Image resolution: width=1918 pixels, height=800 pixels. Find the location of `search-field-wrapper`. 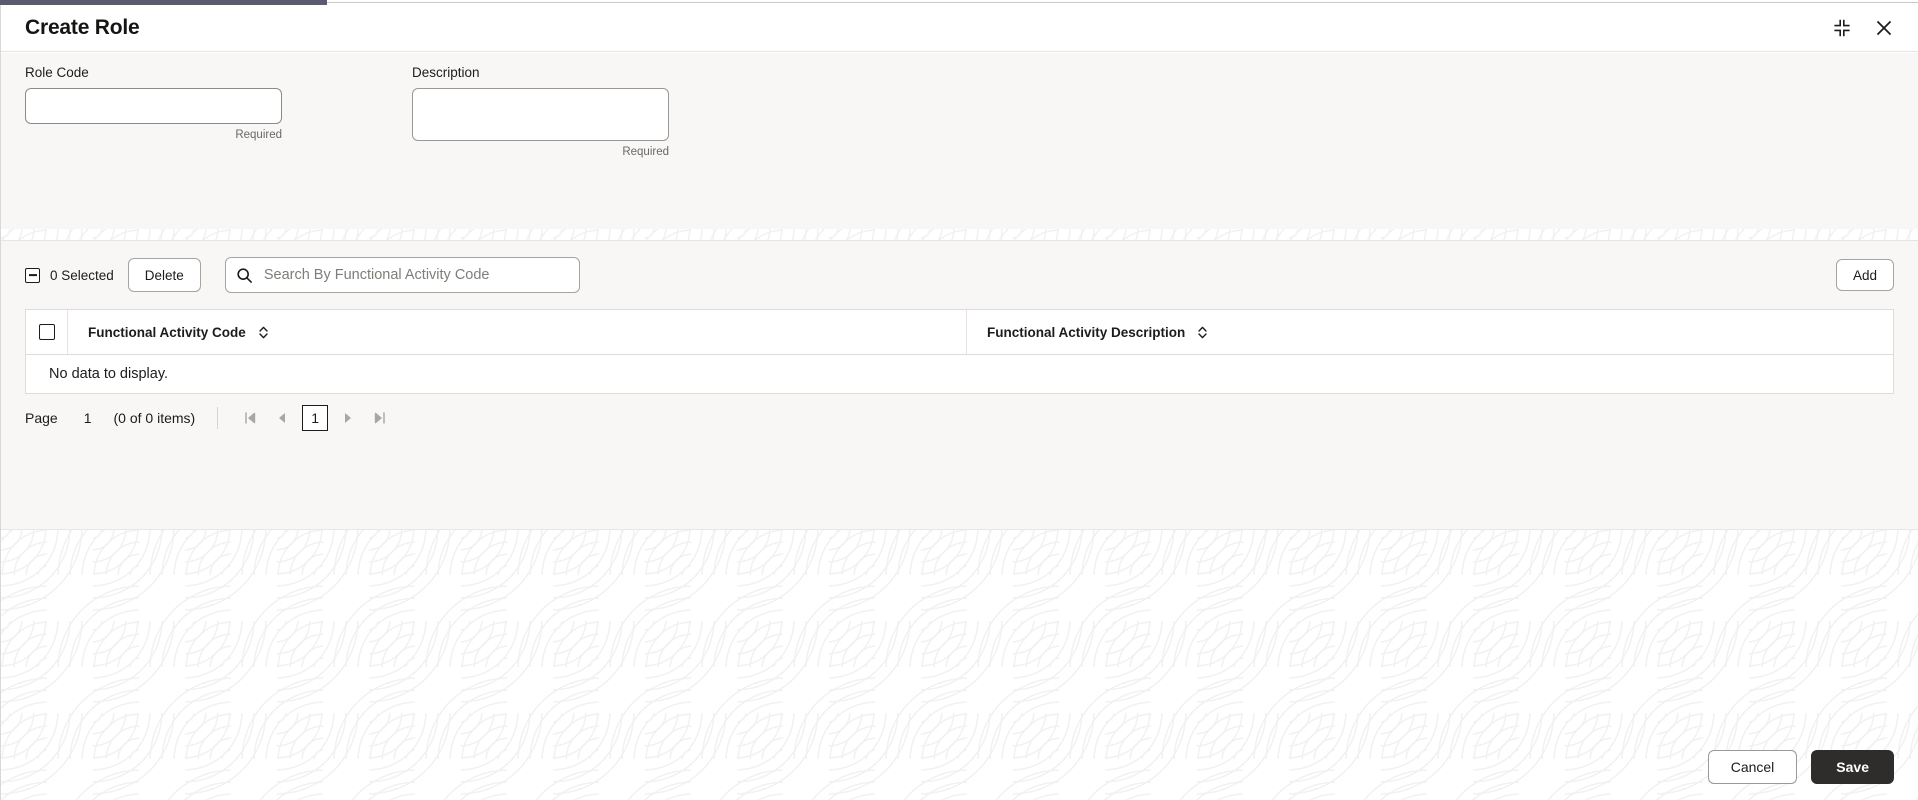

search-field-wrapper is located at coordinates (402, 275).